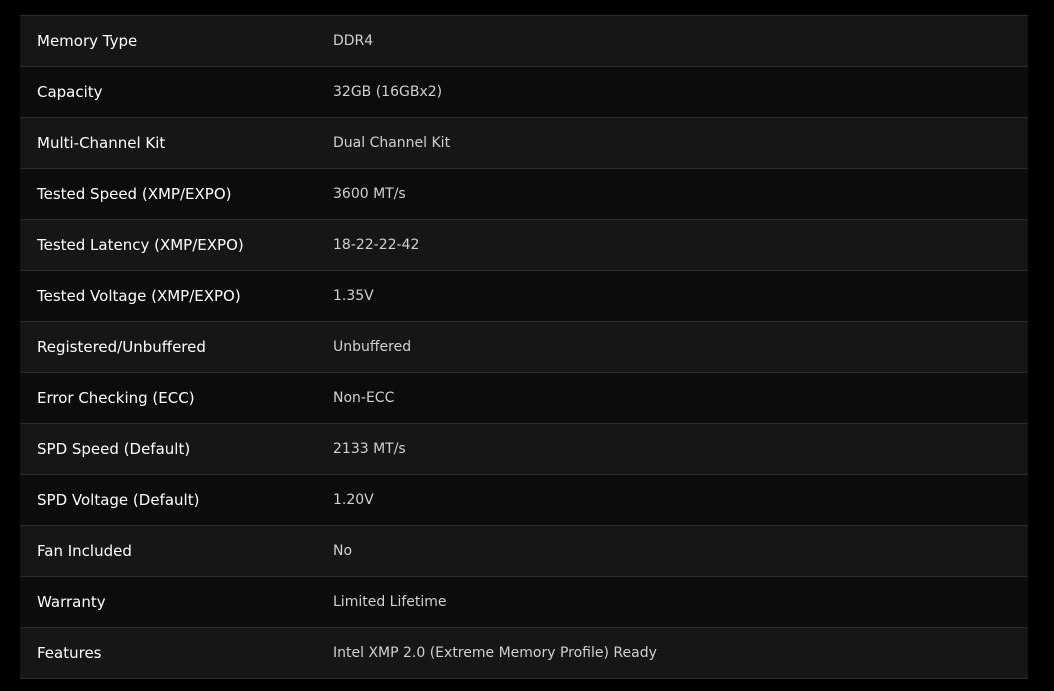 This screenshot has height=691, width=1054. What do you see at coordinates (524, 398) in the screenshot?
I see `spec-row-error-checking: Error Checking (ECC) Non-ECC` at bounding box center [524, 398].